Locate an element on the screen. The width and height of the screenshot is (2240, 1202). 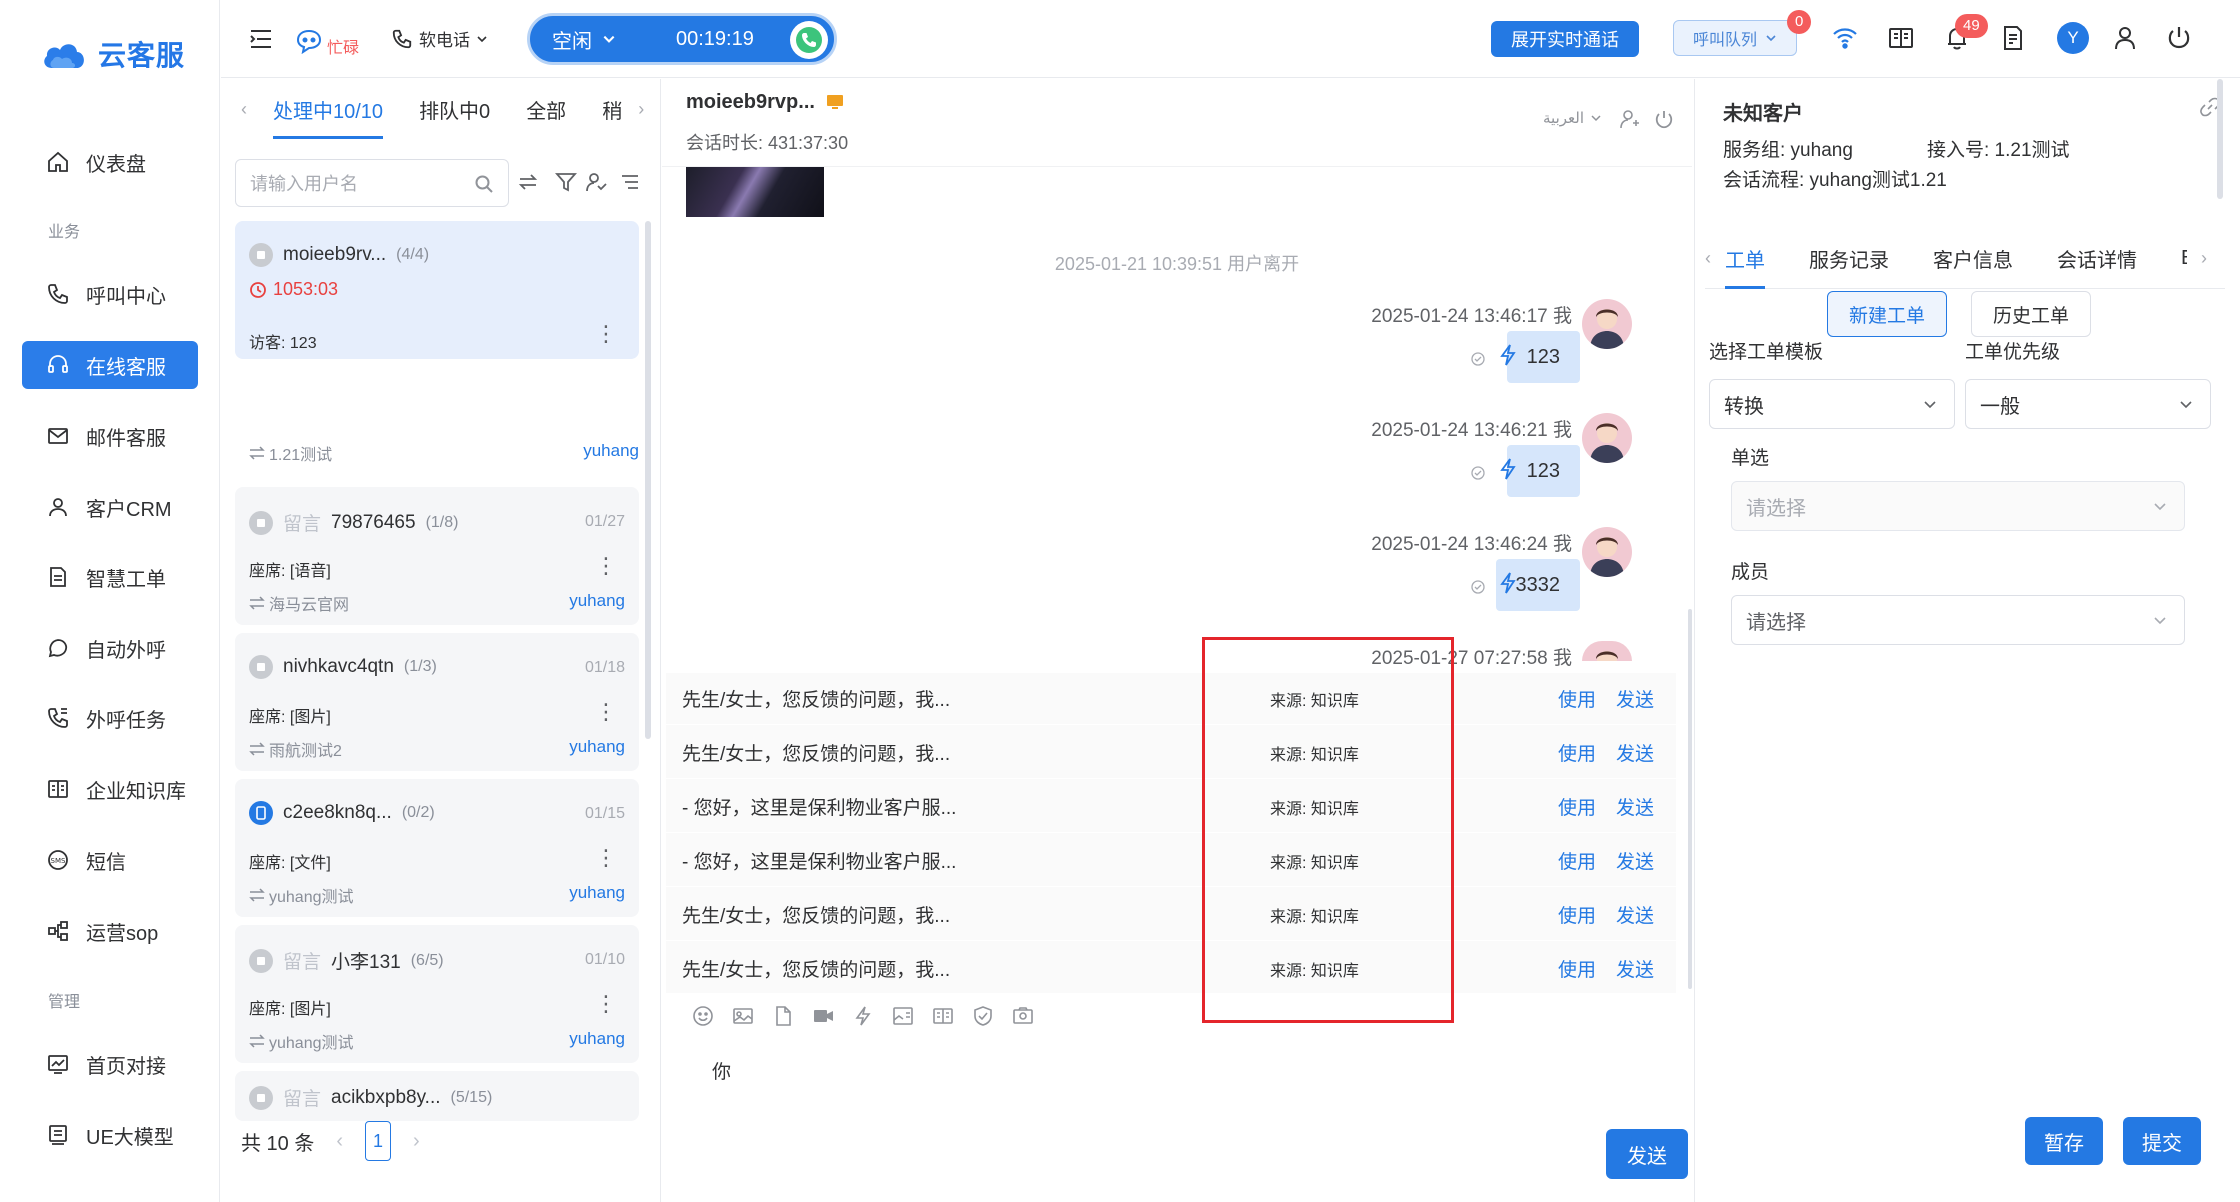
image-message-thumbnail is located at coordinates (755, 192).